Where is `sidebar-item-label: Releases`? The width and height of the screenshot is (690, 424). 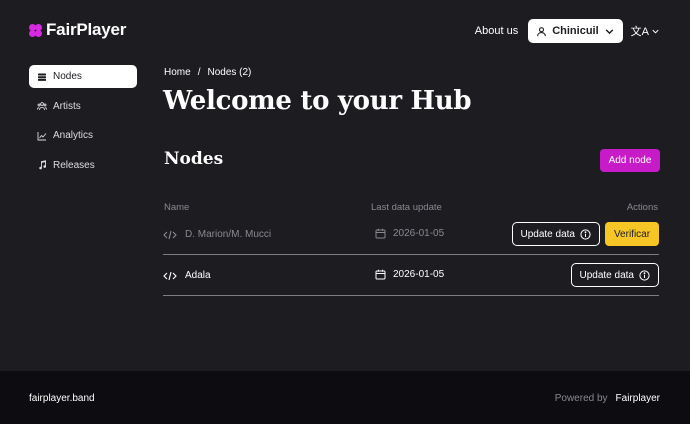 sidebar-item-label: Releases is located at coordinates (74, 165).